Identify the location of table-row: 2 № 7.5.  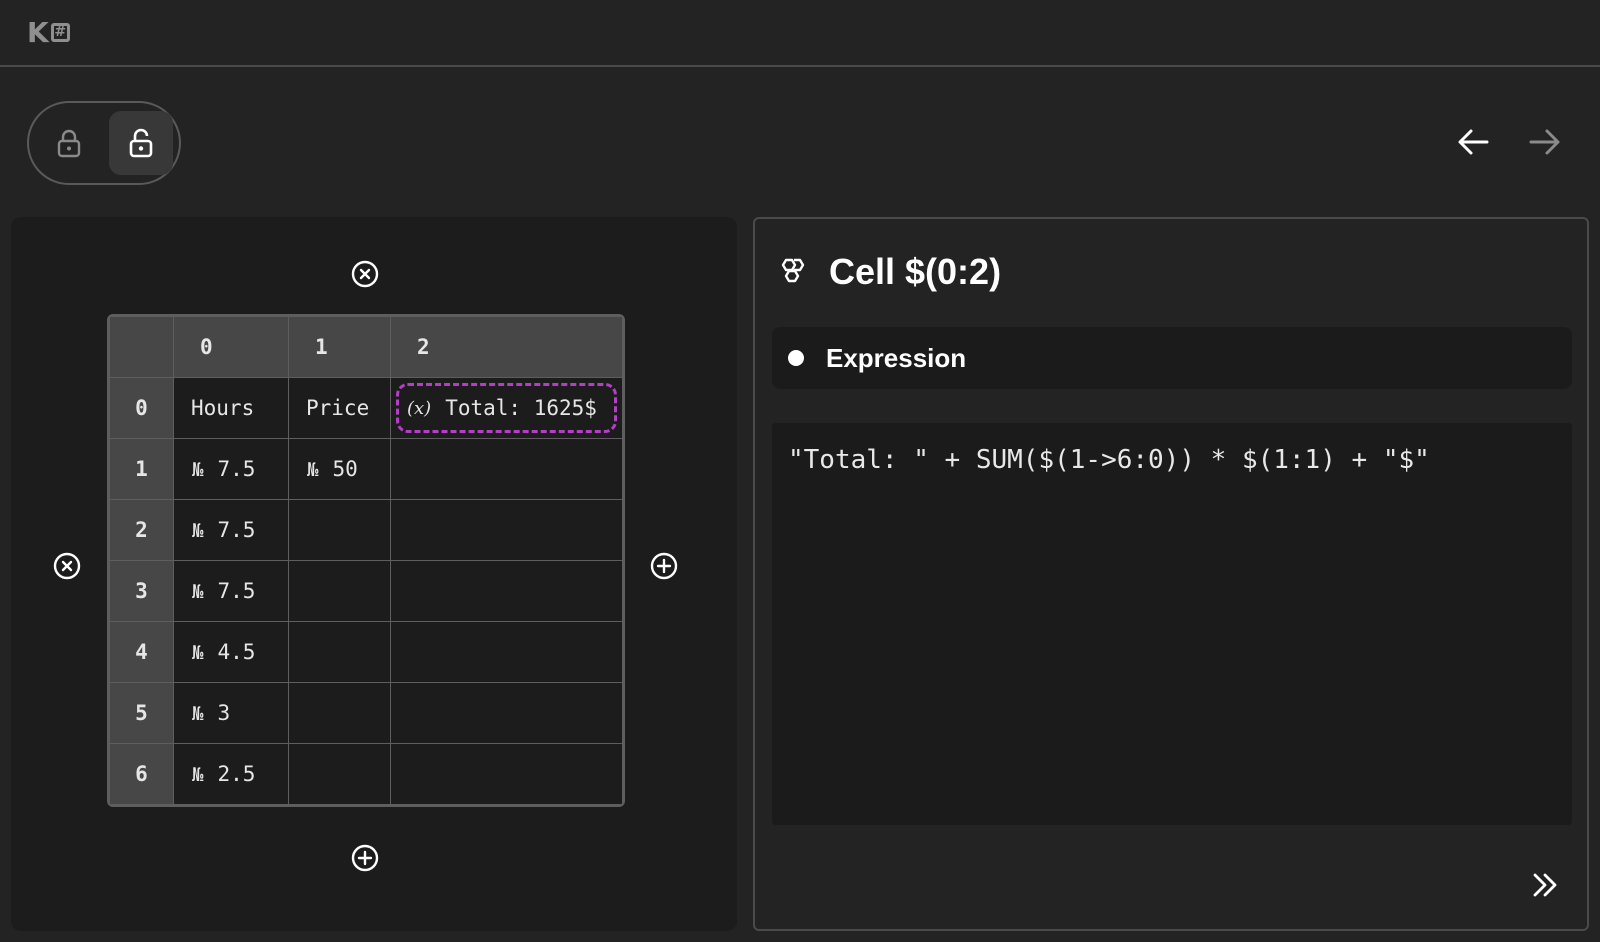
(366, 530).